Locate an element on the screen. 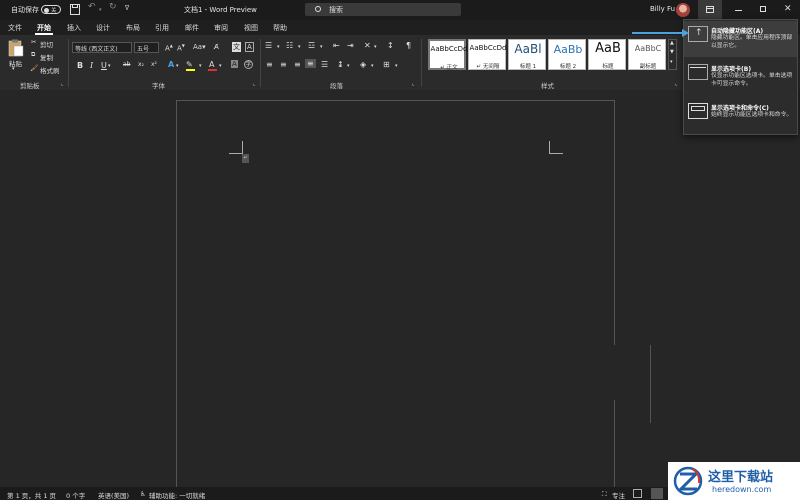  paste-dropdown-icon: ▾ is located at coordinates (13, 69).